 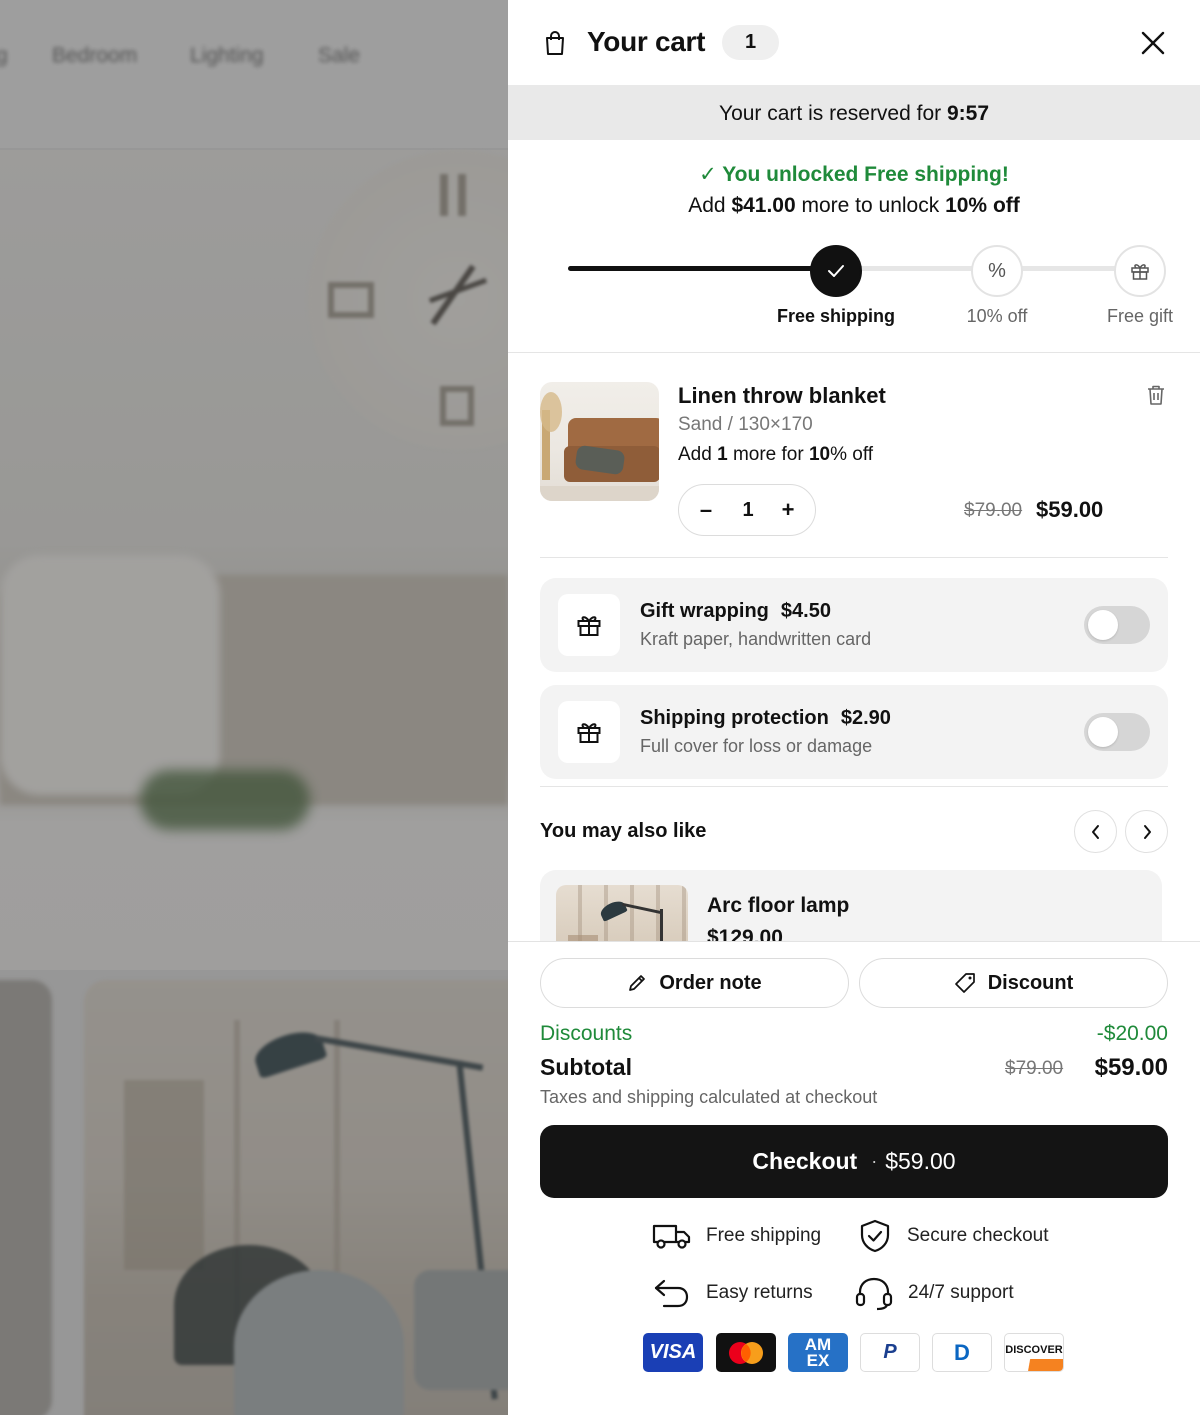 I want to click on reward-progress-fill, so click(x=703, y=268).